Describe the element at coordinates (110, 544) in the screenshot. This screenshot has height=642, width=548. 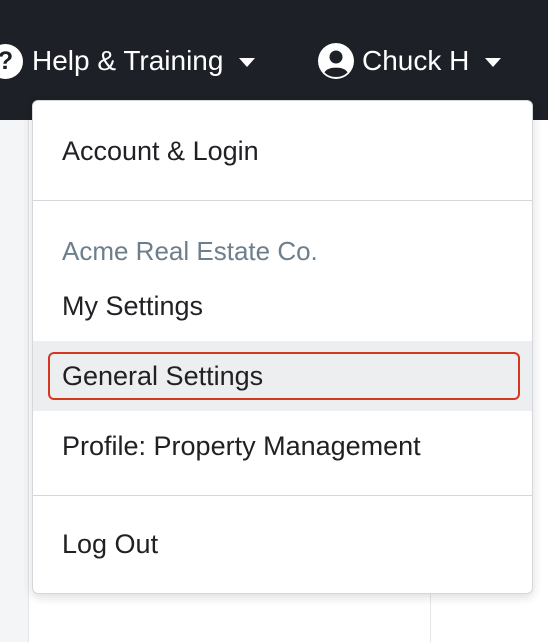
I see `menu-item-label: Log Out` at that location.